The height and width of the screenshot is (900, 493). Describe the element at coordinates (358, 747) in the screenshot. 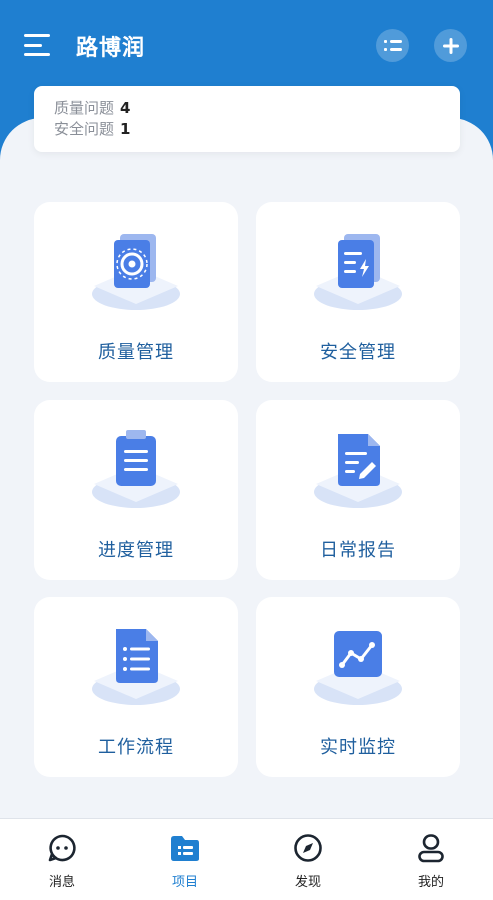

I see `tile-label: 实时监控` at that location.